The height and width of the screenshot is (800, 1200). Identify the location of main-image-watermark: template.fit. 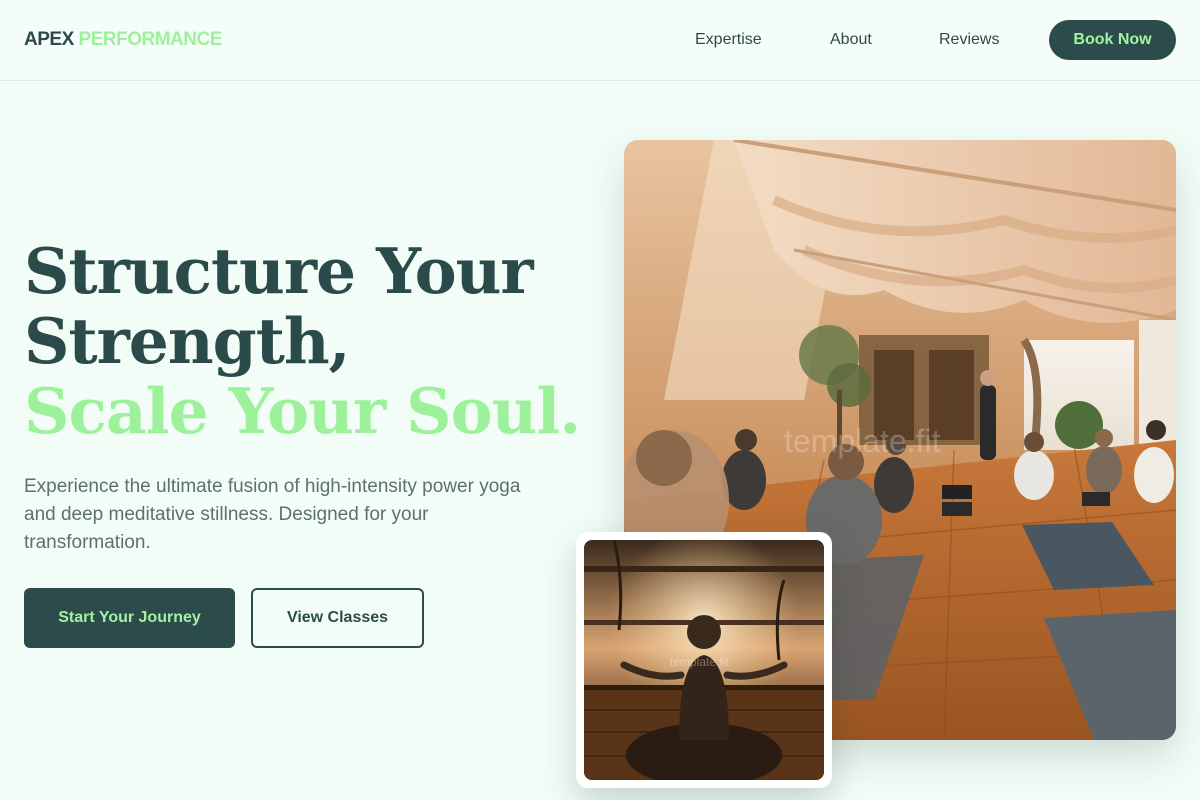
(862, 441).